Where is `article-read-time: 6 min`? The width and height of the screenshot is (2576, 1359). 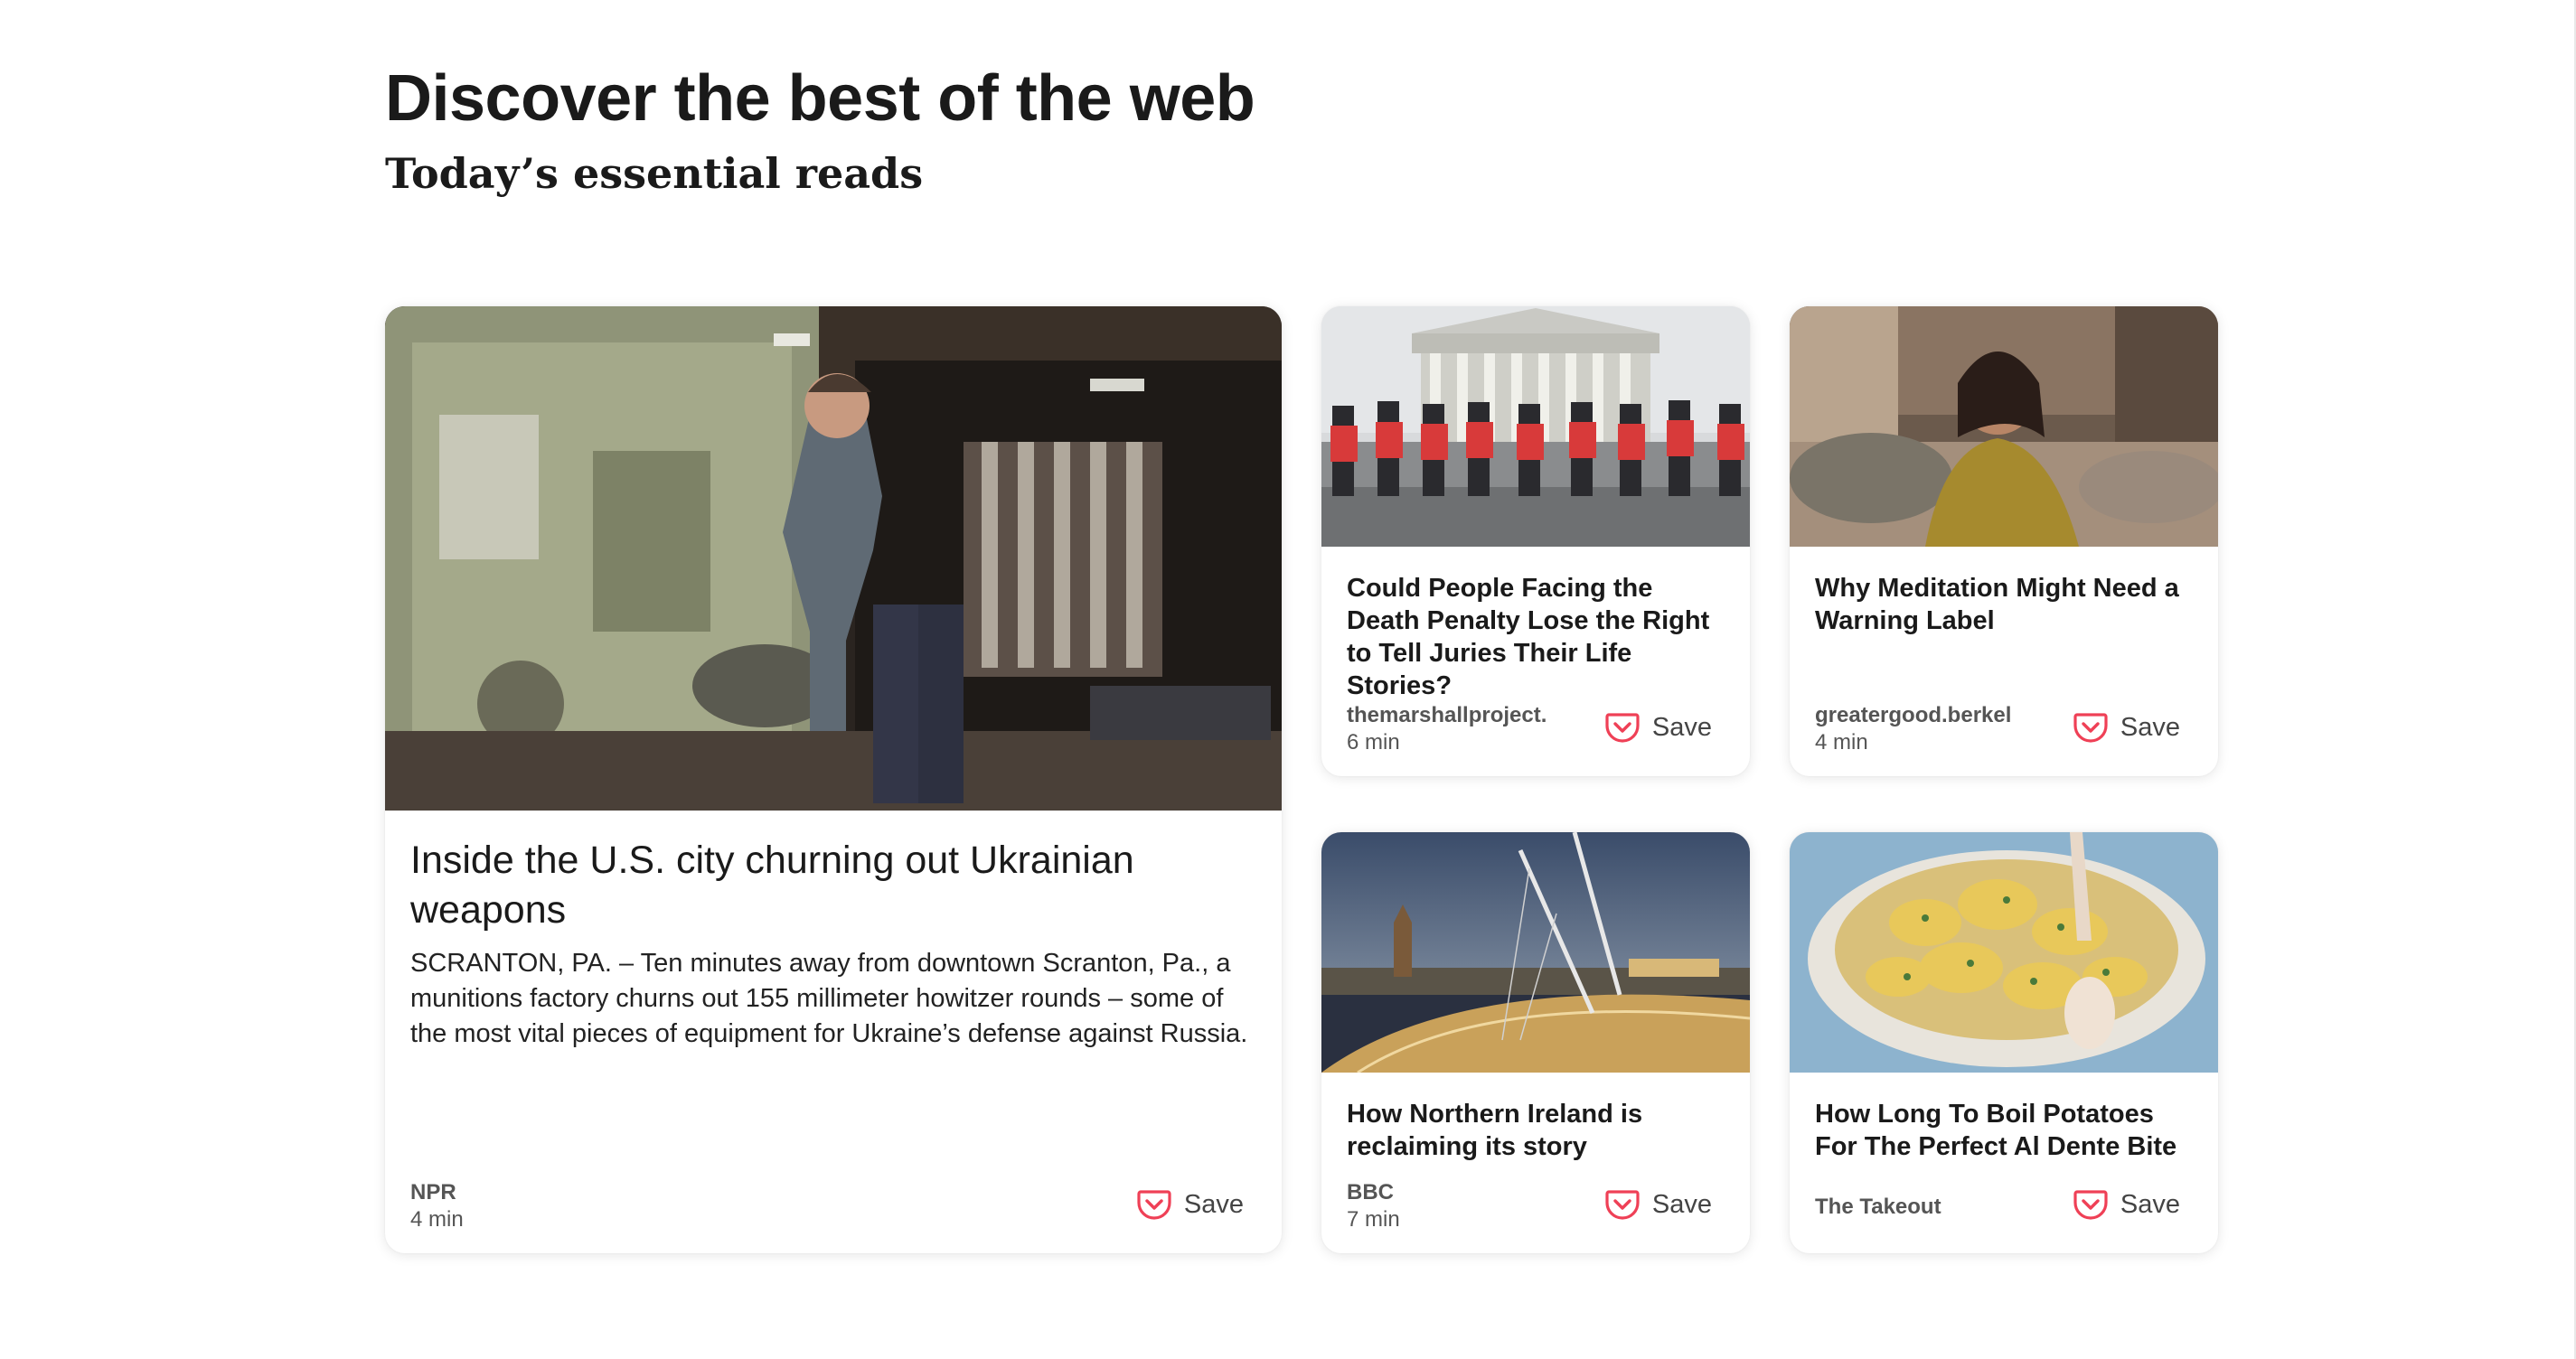
article-read-time: 6 min is located at coordinates (1374, 742).